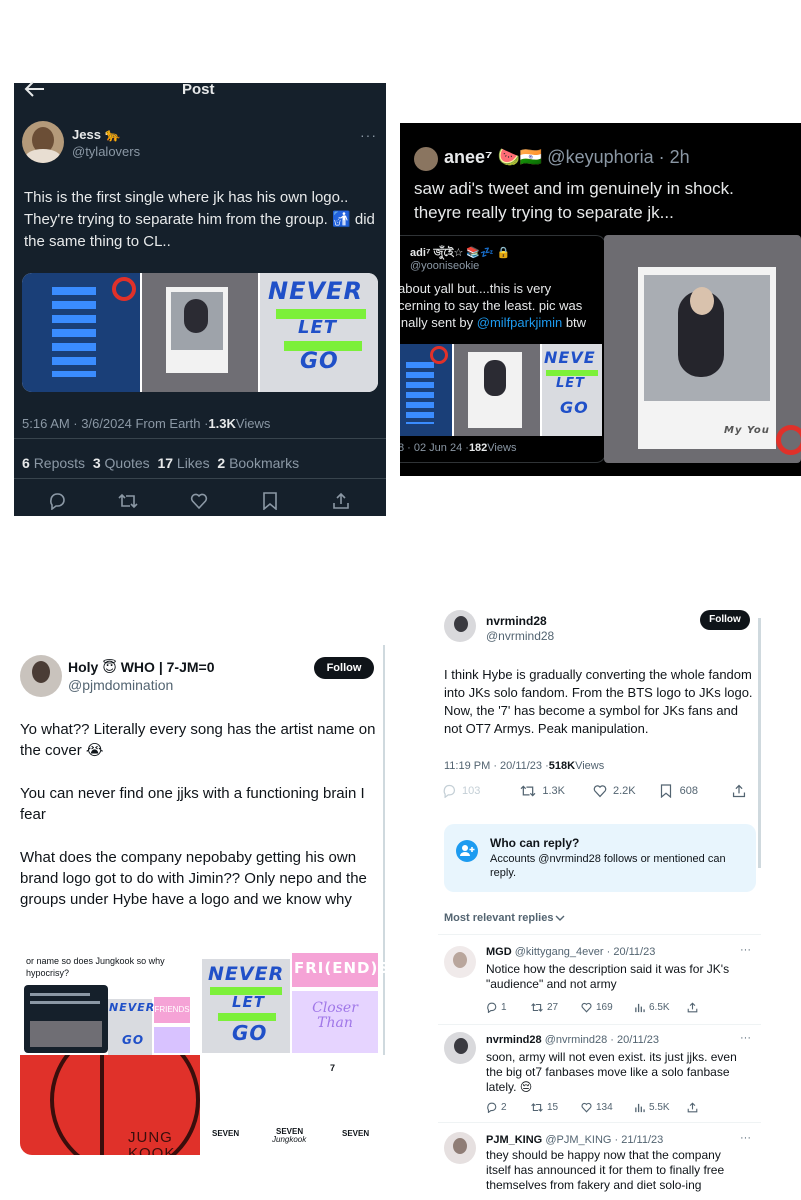 The width and height of the screenshot is (801, 1200). What do you see at coordinates (172, 1010) in the screenshot?
I see `collage-friends-small: FRIENDS` at bounding box center [172, 1010].